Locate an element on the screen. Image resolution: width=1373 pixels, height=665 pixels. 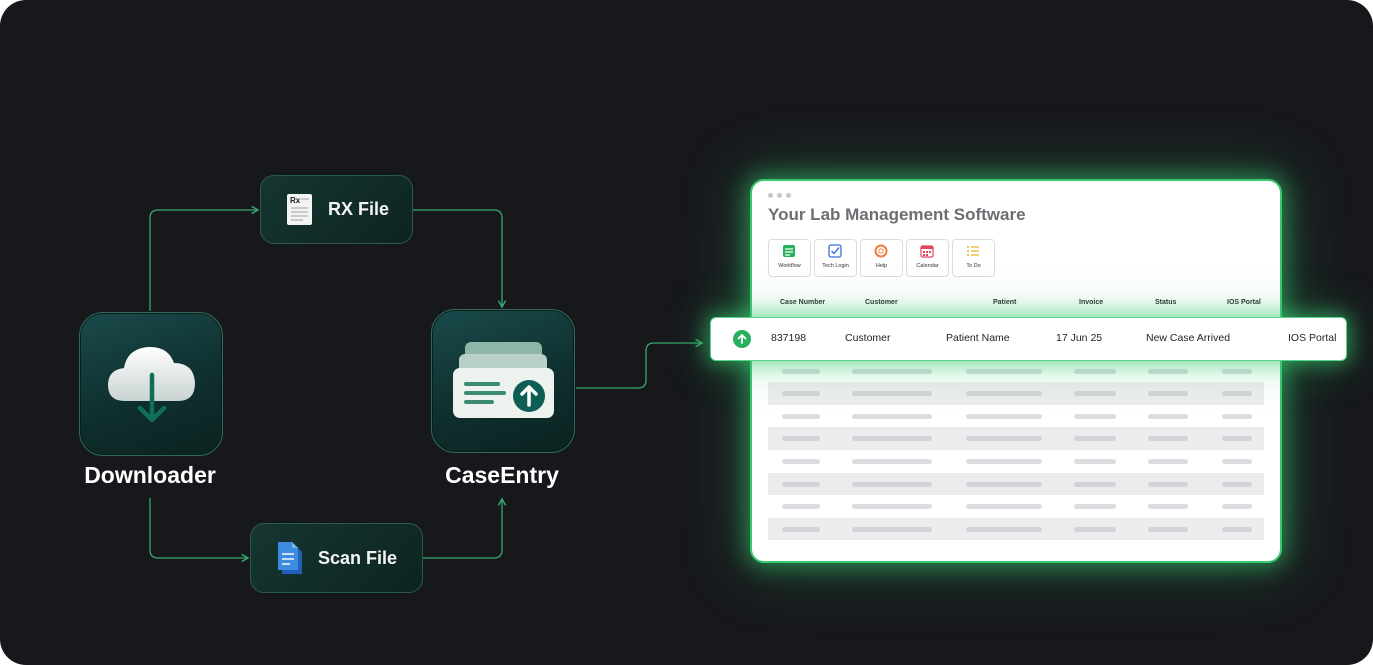
connector-caseentry-to-software is located at coordinates (640, 363).